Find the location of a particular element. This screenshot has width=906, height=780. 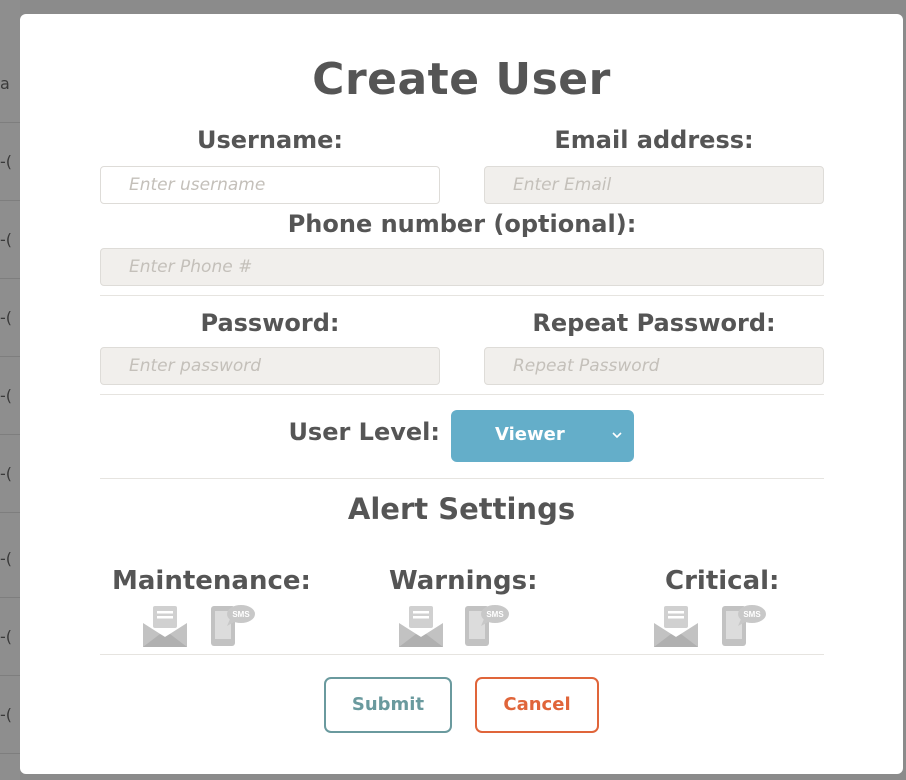

username-label: Username: is located at coordinates (270, 140).